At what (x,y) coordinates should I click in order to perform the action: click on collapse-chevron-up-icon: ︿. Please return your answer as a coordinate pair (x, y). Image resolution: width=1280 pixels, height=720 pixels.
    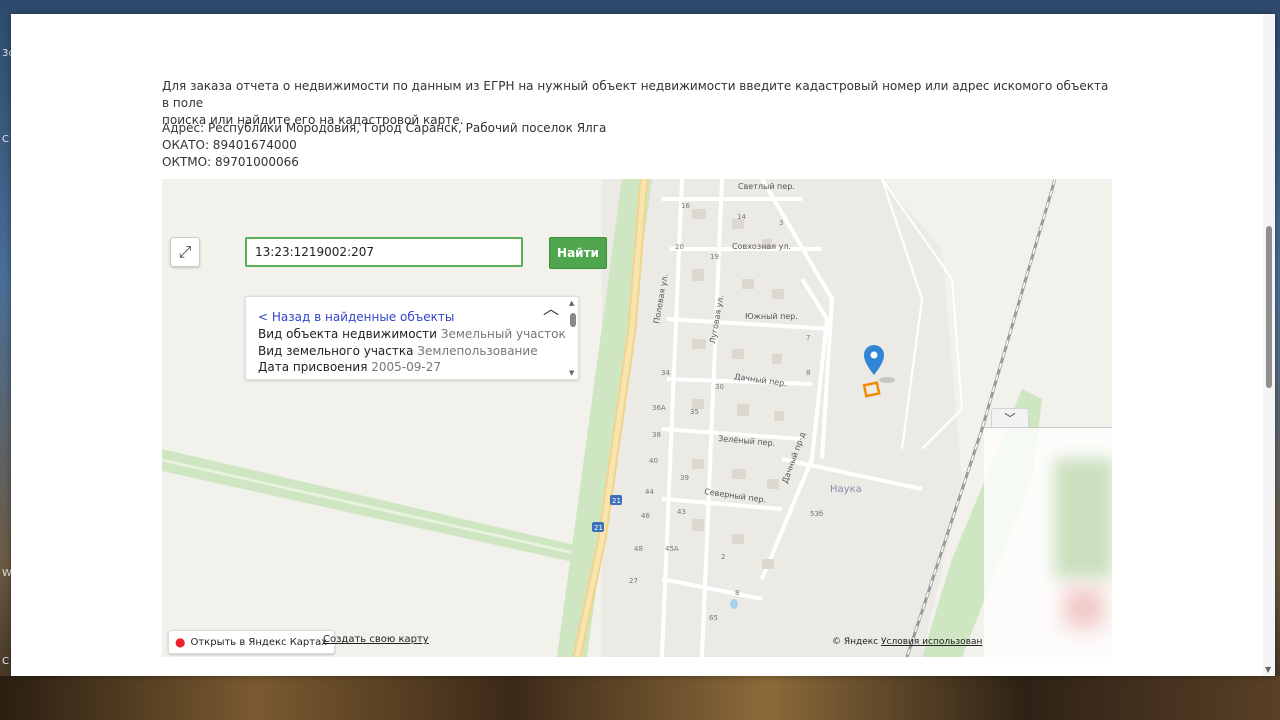
    Looking at the image, I should click on (551, 309).